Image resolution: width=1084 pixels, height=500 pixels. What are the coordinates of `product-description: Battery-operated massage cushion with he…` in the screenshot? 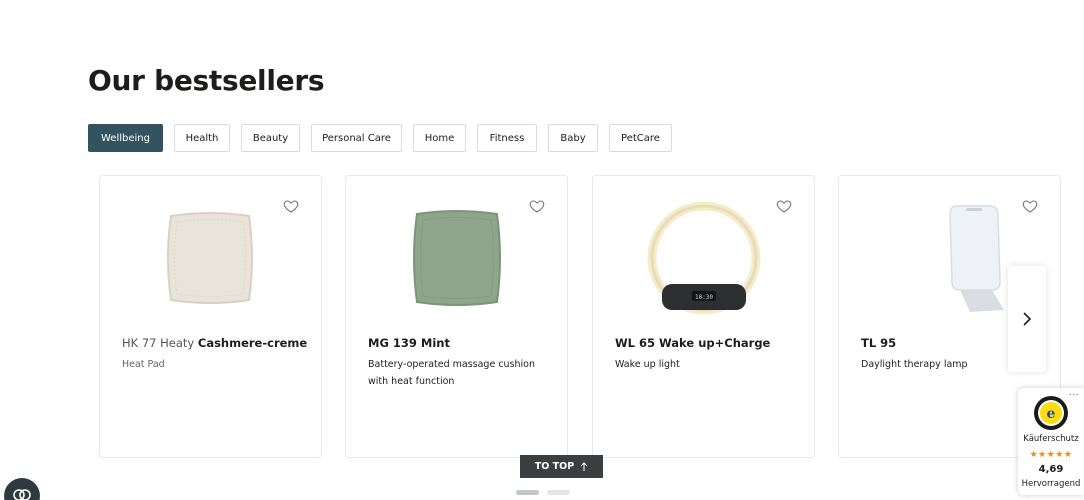 It's located at (452, 373).